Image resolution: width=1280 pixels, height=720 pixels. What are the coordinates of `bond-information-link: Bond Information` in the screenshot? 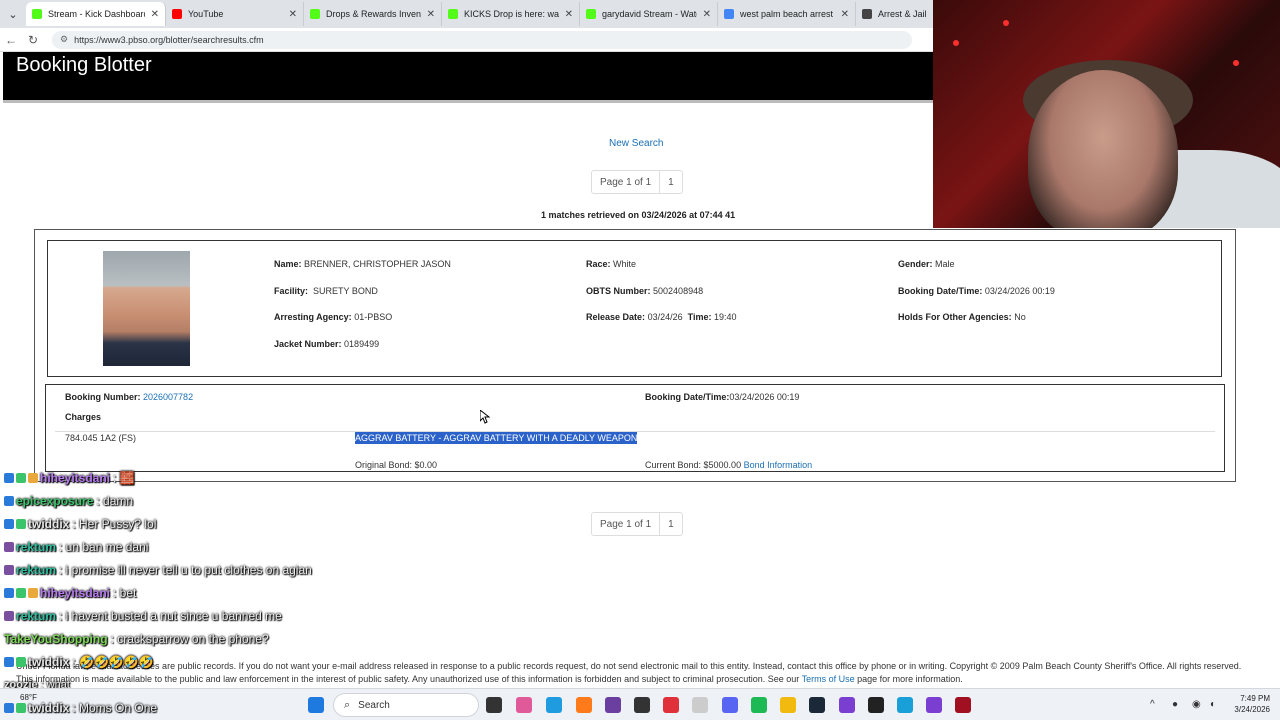 It's located at (778, 465).